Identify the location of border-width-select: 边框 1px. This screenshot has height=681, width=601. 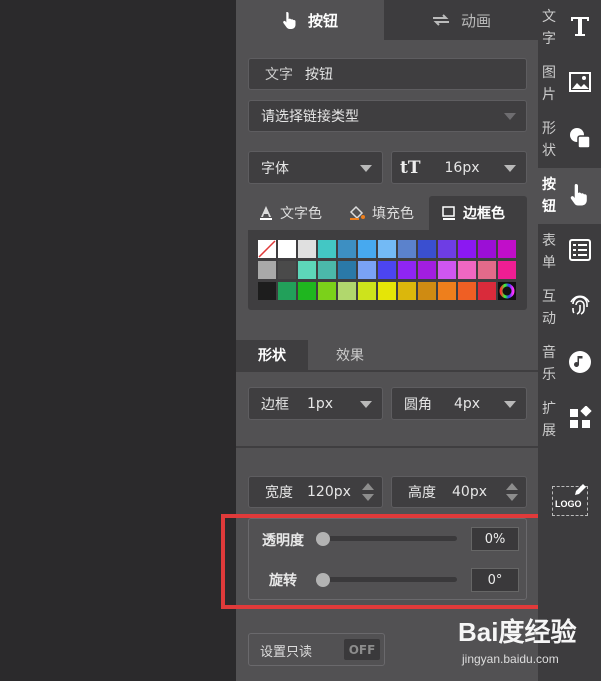
(315, 403).